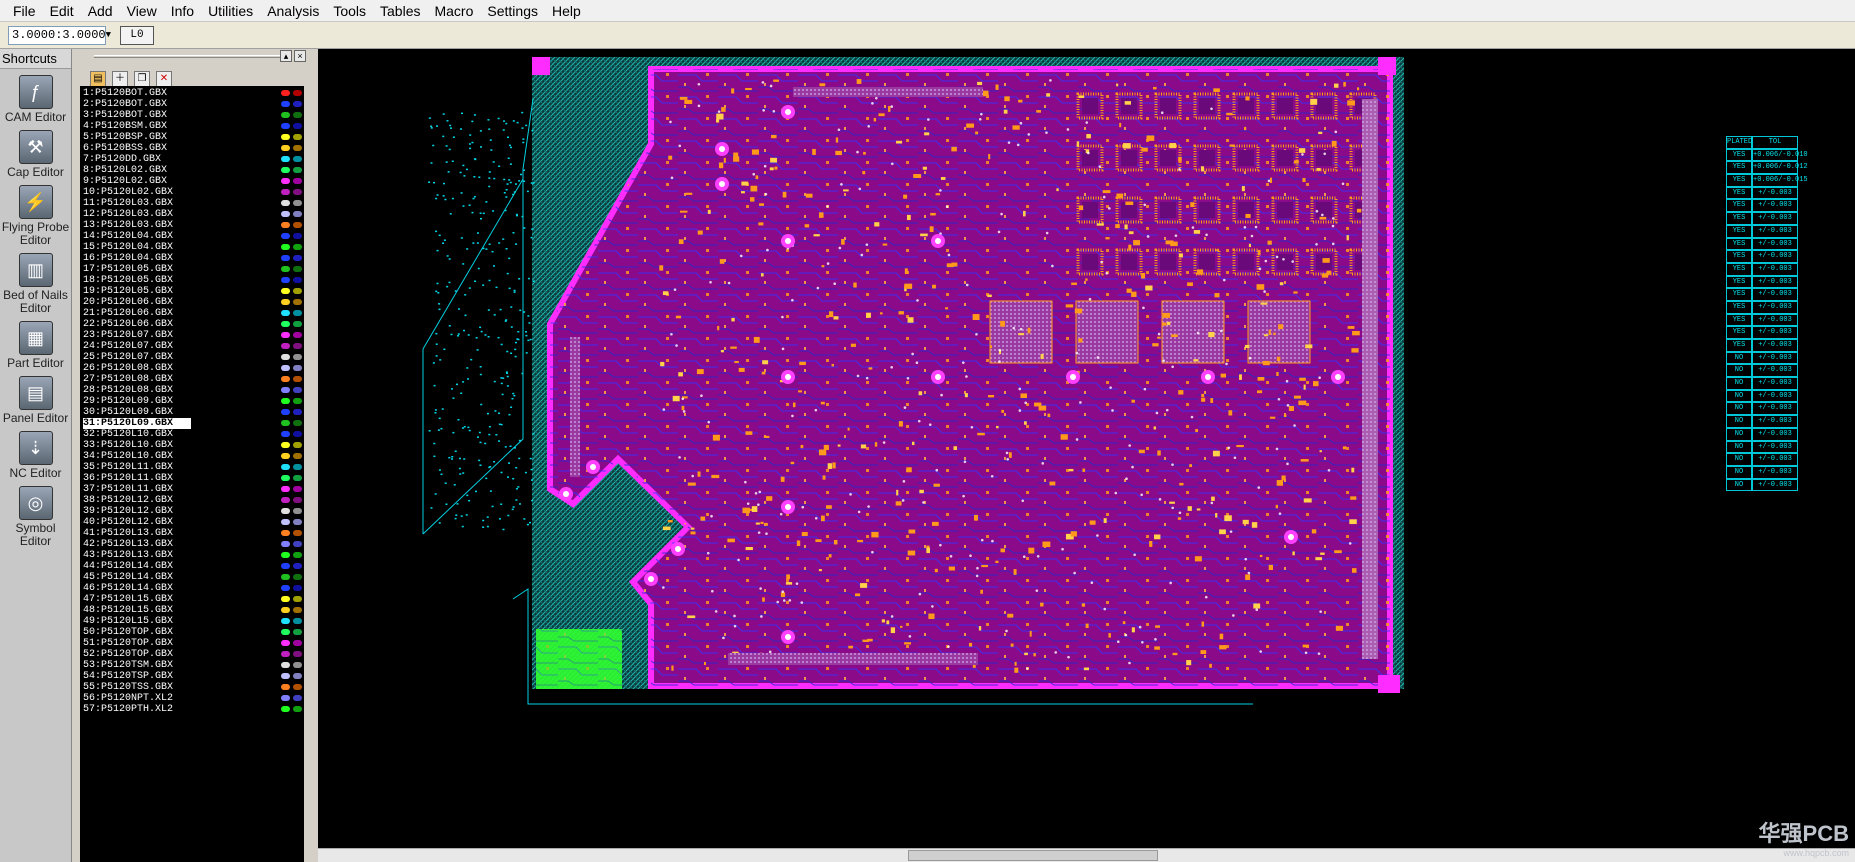 This screenshot has height=862, width=1855. Describe the element at coordinates (192, 621) in the screenshot. I see `layer-row: 49:P5120L15.GBX` at that location.